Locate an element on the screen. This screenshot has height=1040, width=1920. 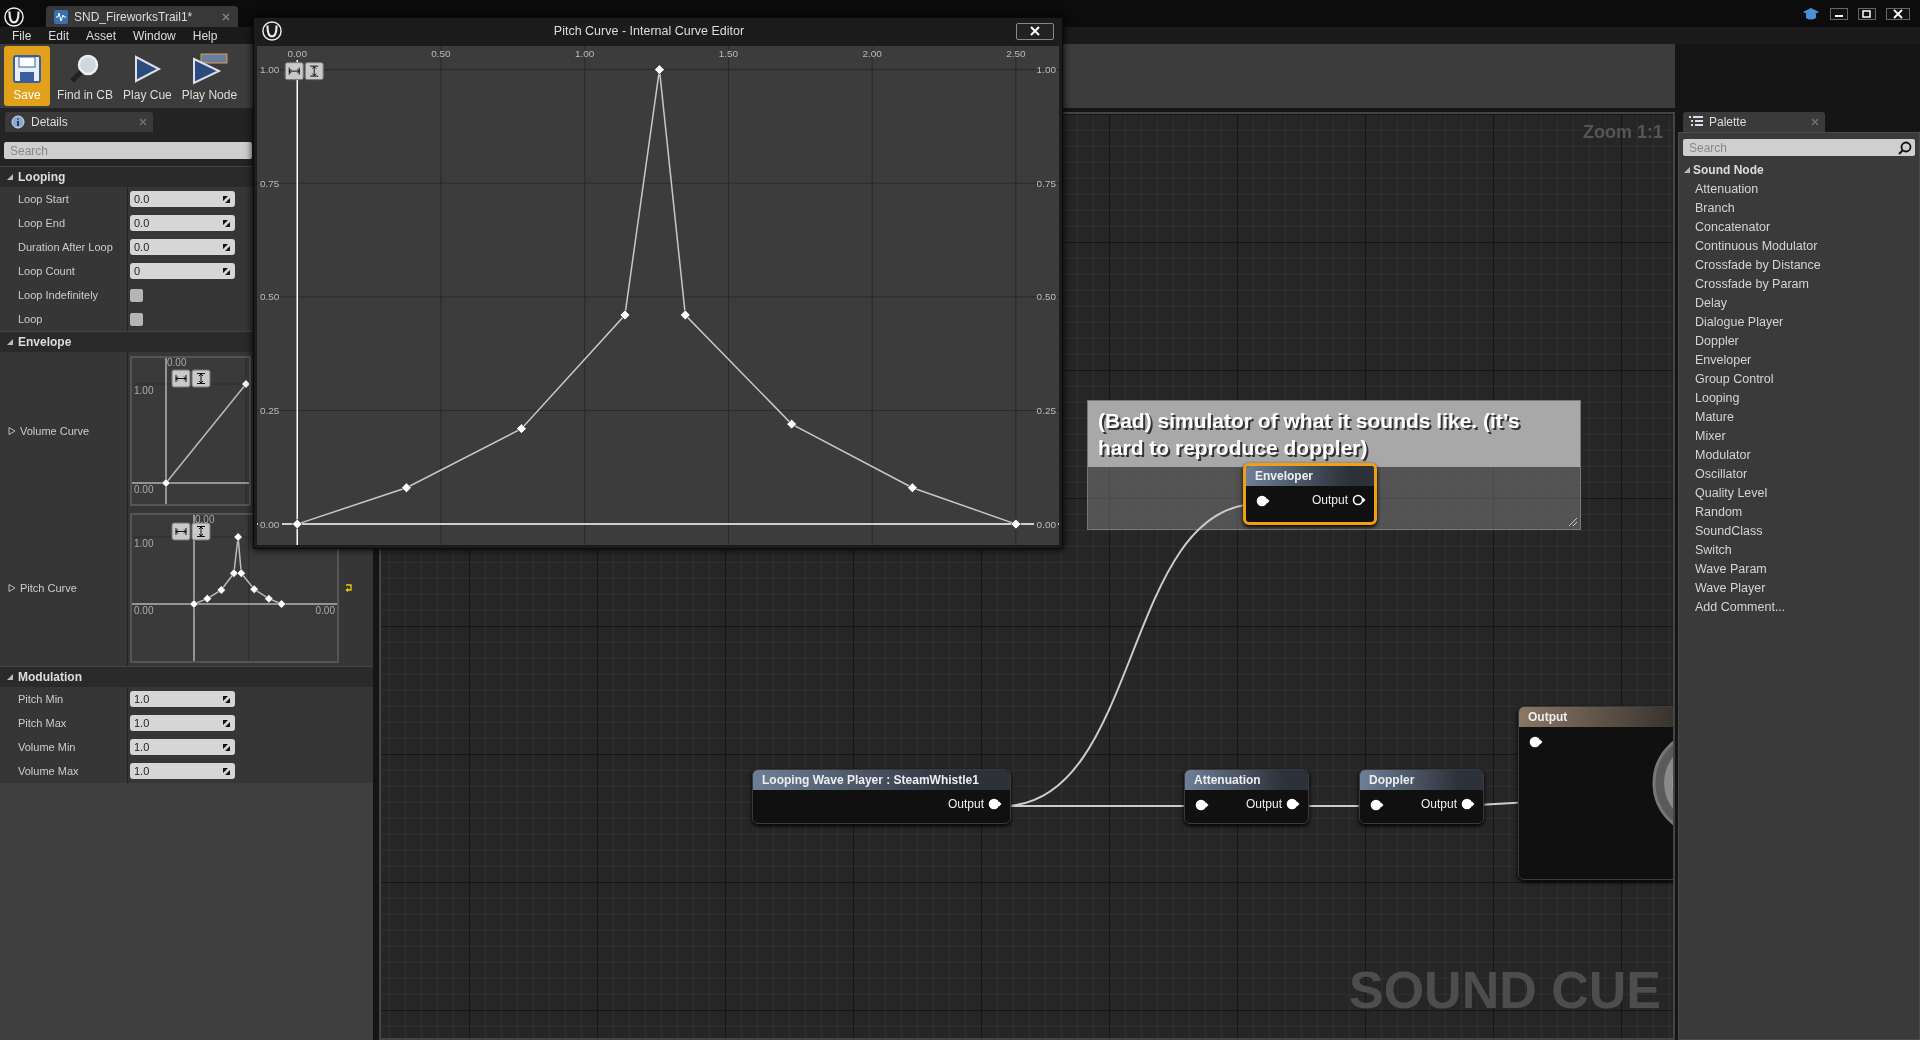
palette-item: Delay is located at coordinates (1799, 302).